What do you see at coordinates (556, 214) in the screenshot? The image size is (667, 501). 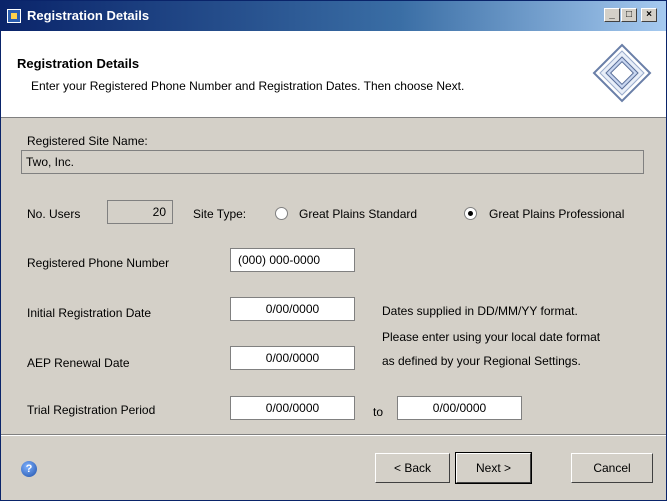 I see `site-type-professional-label: Great Plains Professional` at bounding box center [556, 214].